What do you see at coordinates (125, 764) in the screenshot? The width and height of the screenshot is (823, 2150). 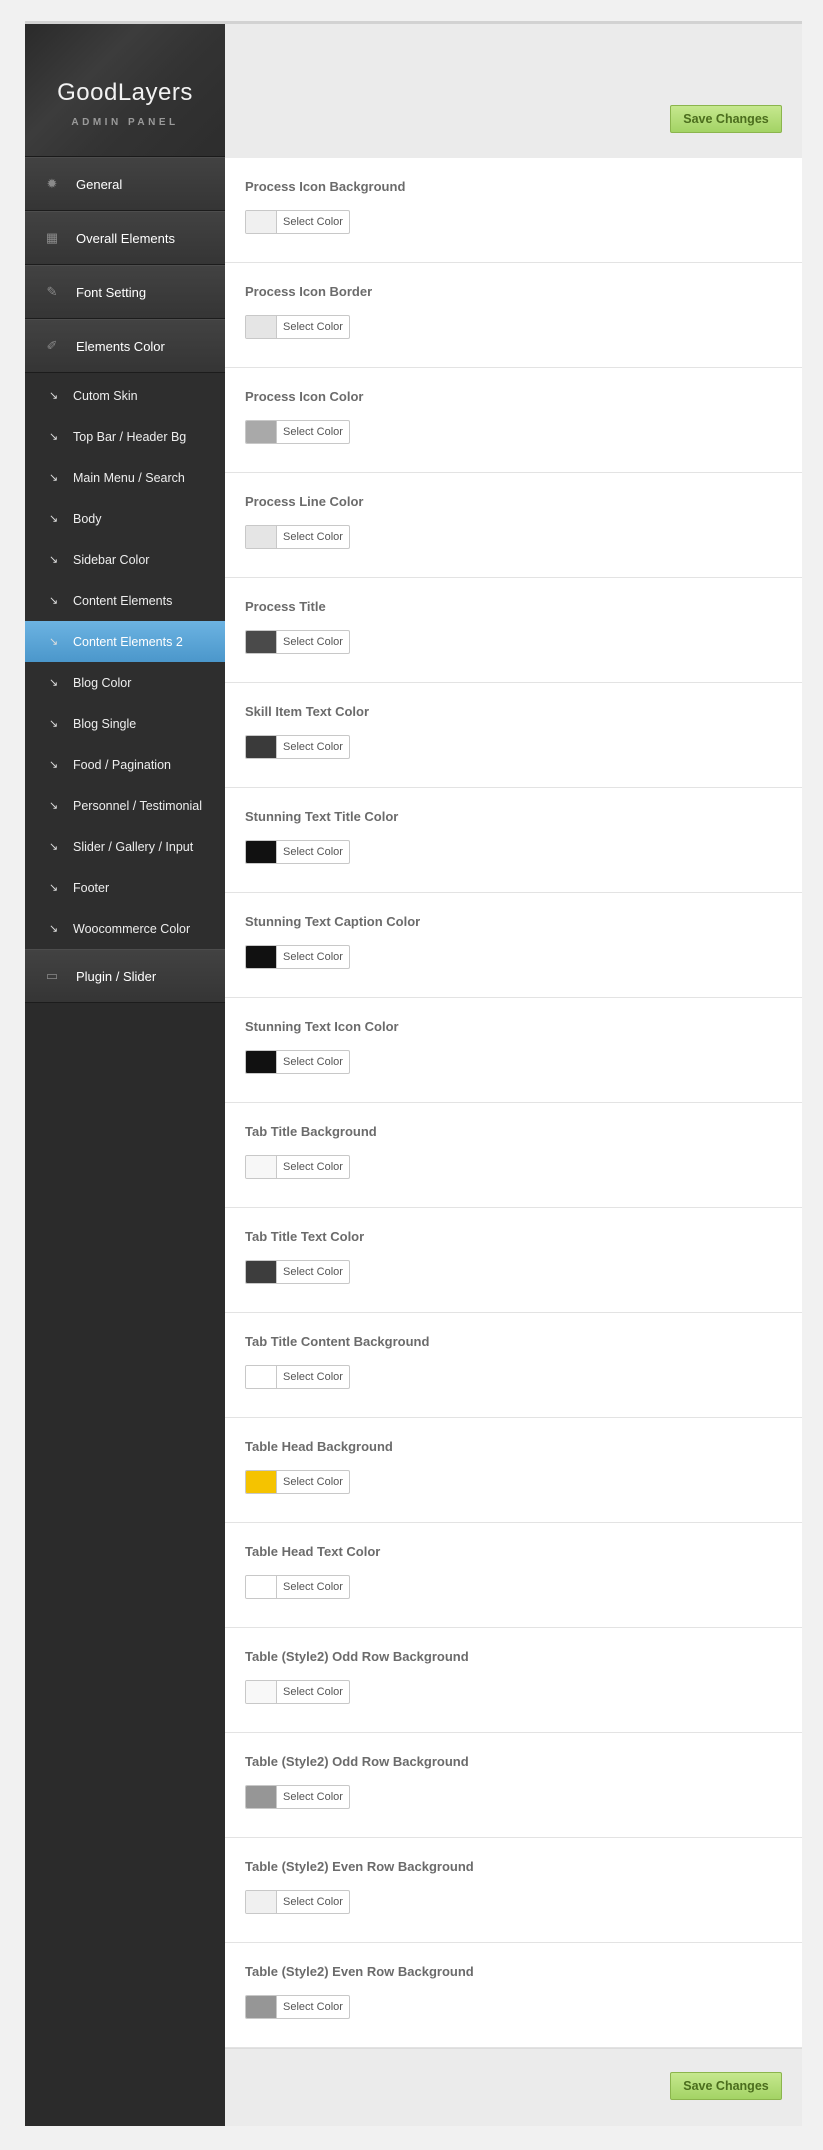 I see `sub-nav-item: ↘ Food / Pagination` at bounding box center [125, 764].